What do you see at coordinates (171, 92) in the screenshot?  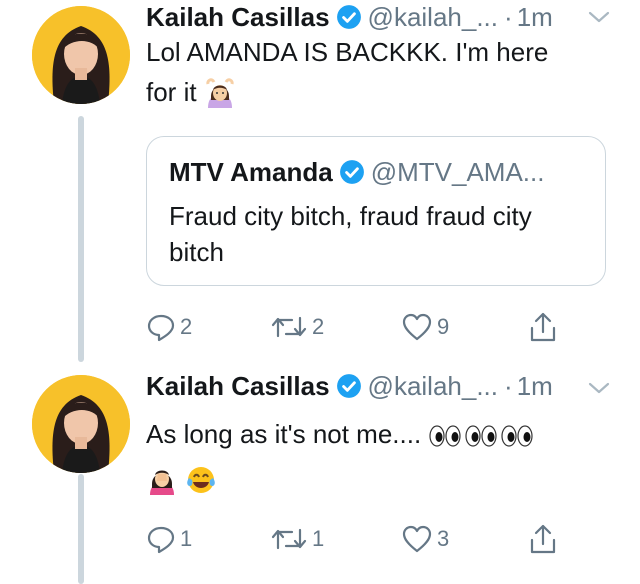 I see `tweet-text-fragment: for it` at bounding box center [171, 92].